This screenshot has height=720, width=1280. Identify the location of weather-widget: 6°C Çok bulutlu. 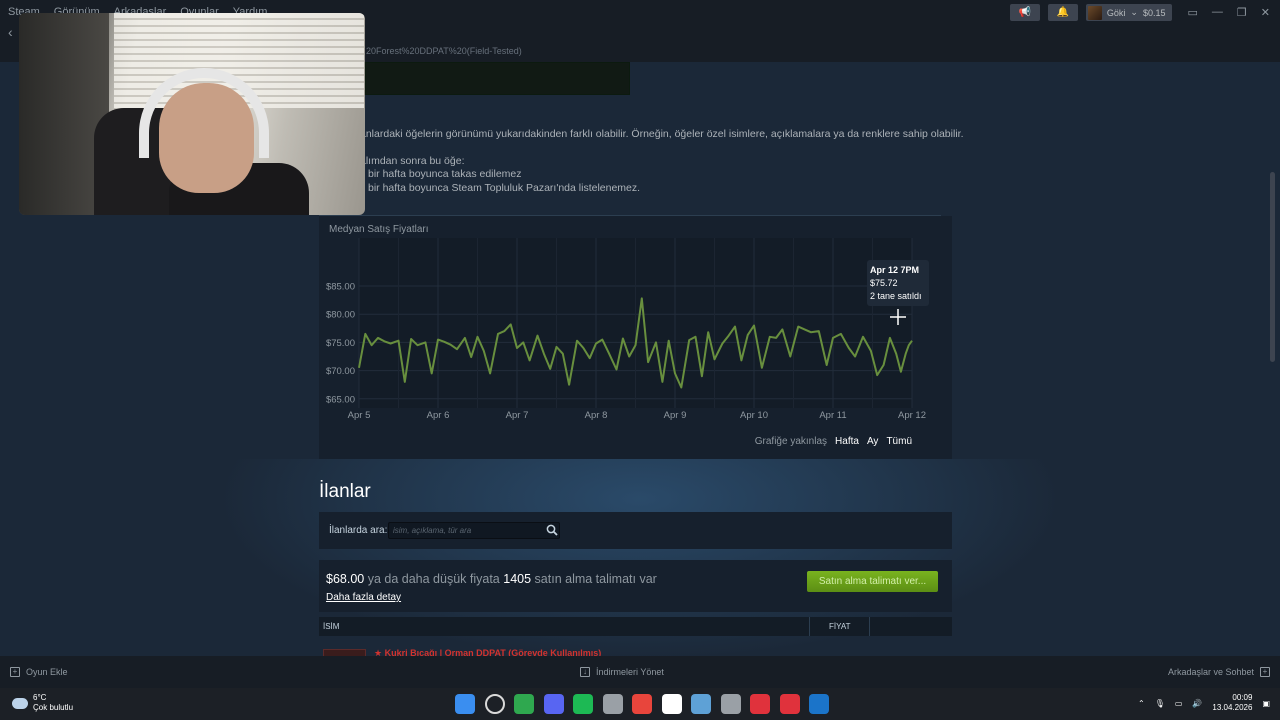
(42, 703).